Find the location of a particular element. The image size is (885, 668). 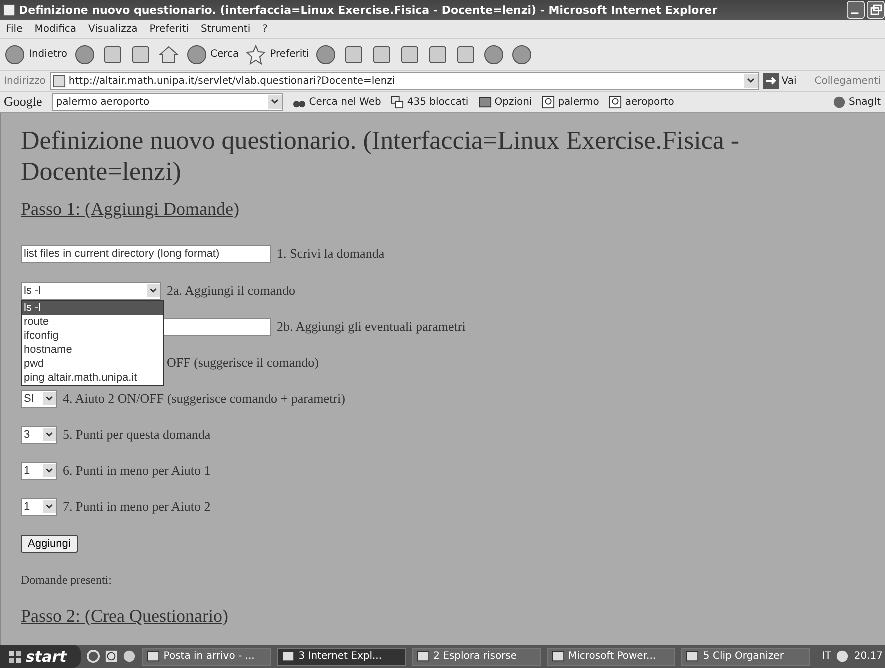

value-select: 3 is located at coordinates (39, 435).